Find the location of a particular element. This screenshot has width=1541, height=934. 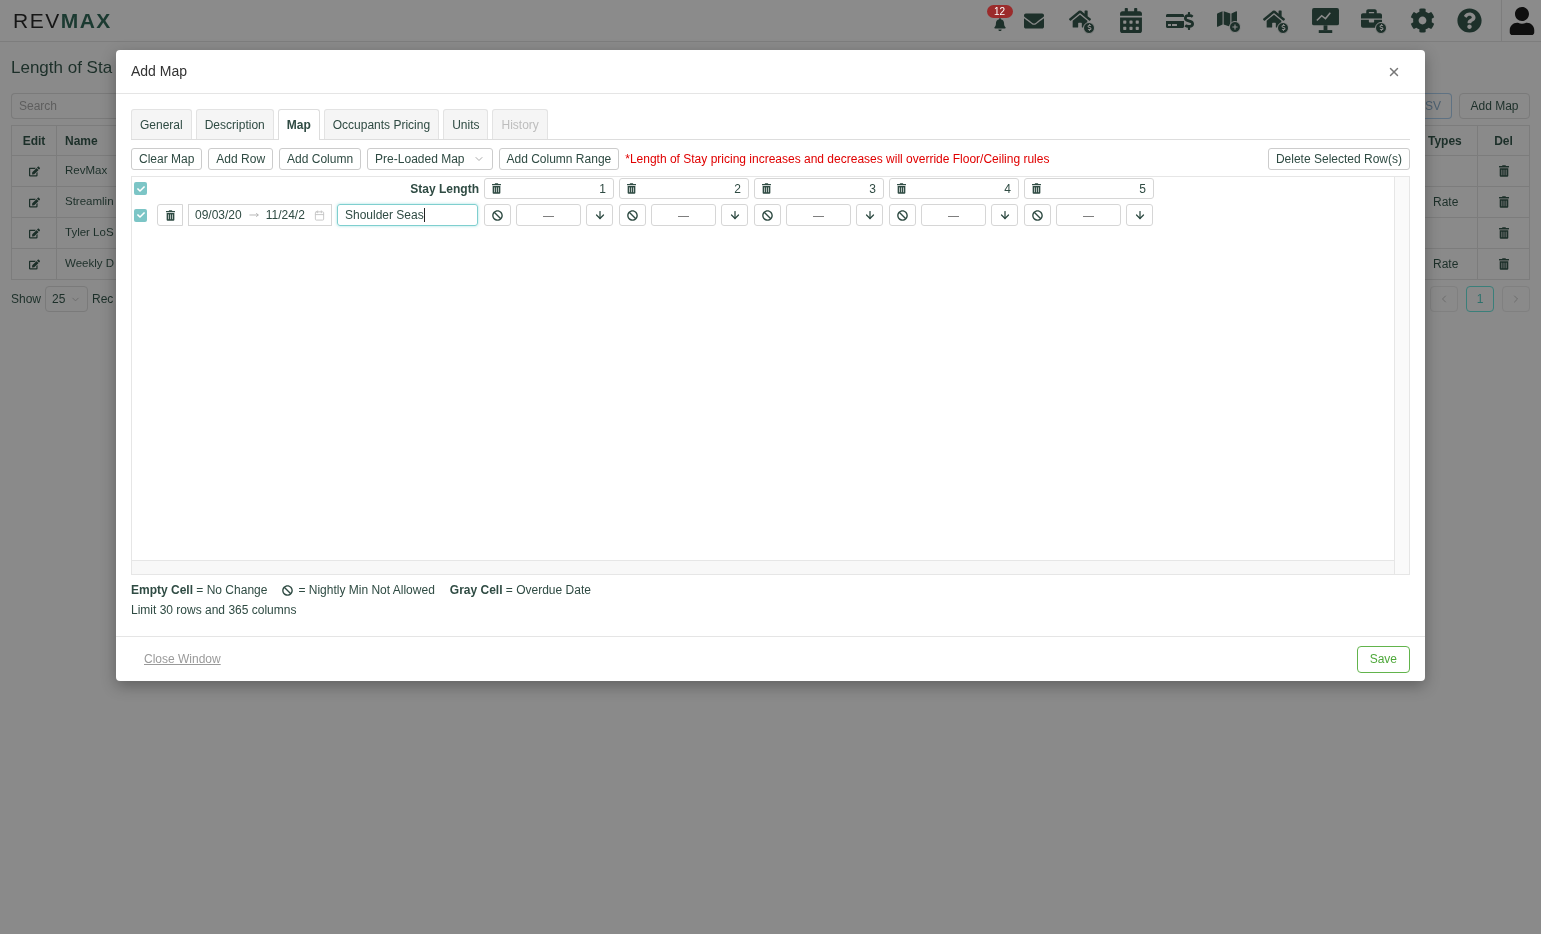

stay-length-label: Stay Length is located at coordinates (444, 189).